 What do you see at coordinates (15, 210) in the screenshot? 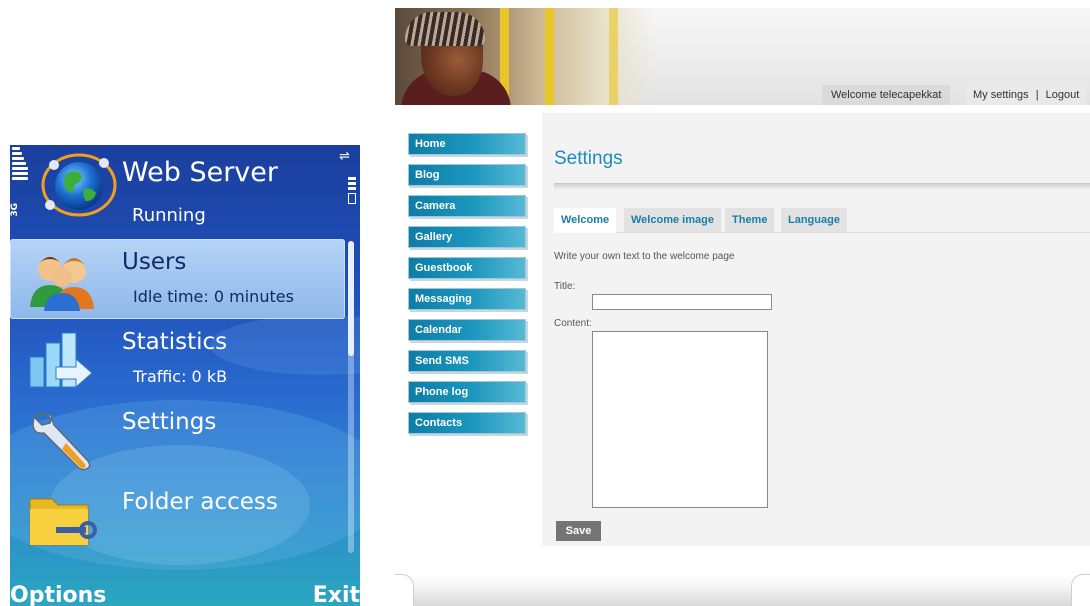
I see `network-type-indicator: 3G` at bounding box center [15, 210].